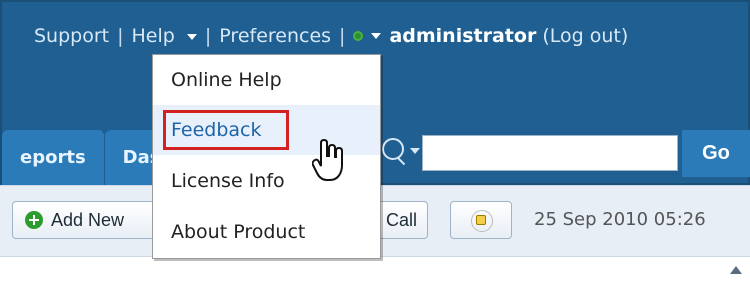  I want to click on menu-item-about-product: About Product, so click(266, 232).